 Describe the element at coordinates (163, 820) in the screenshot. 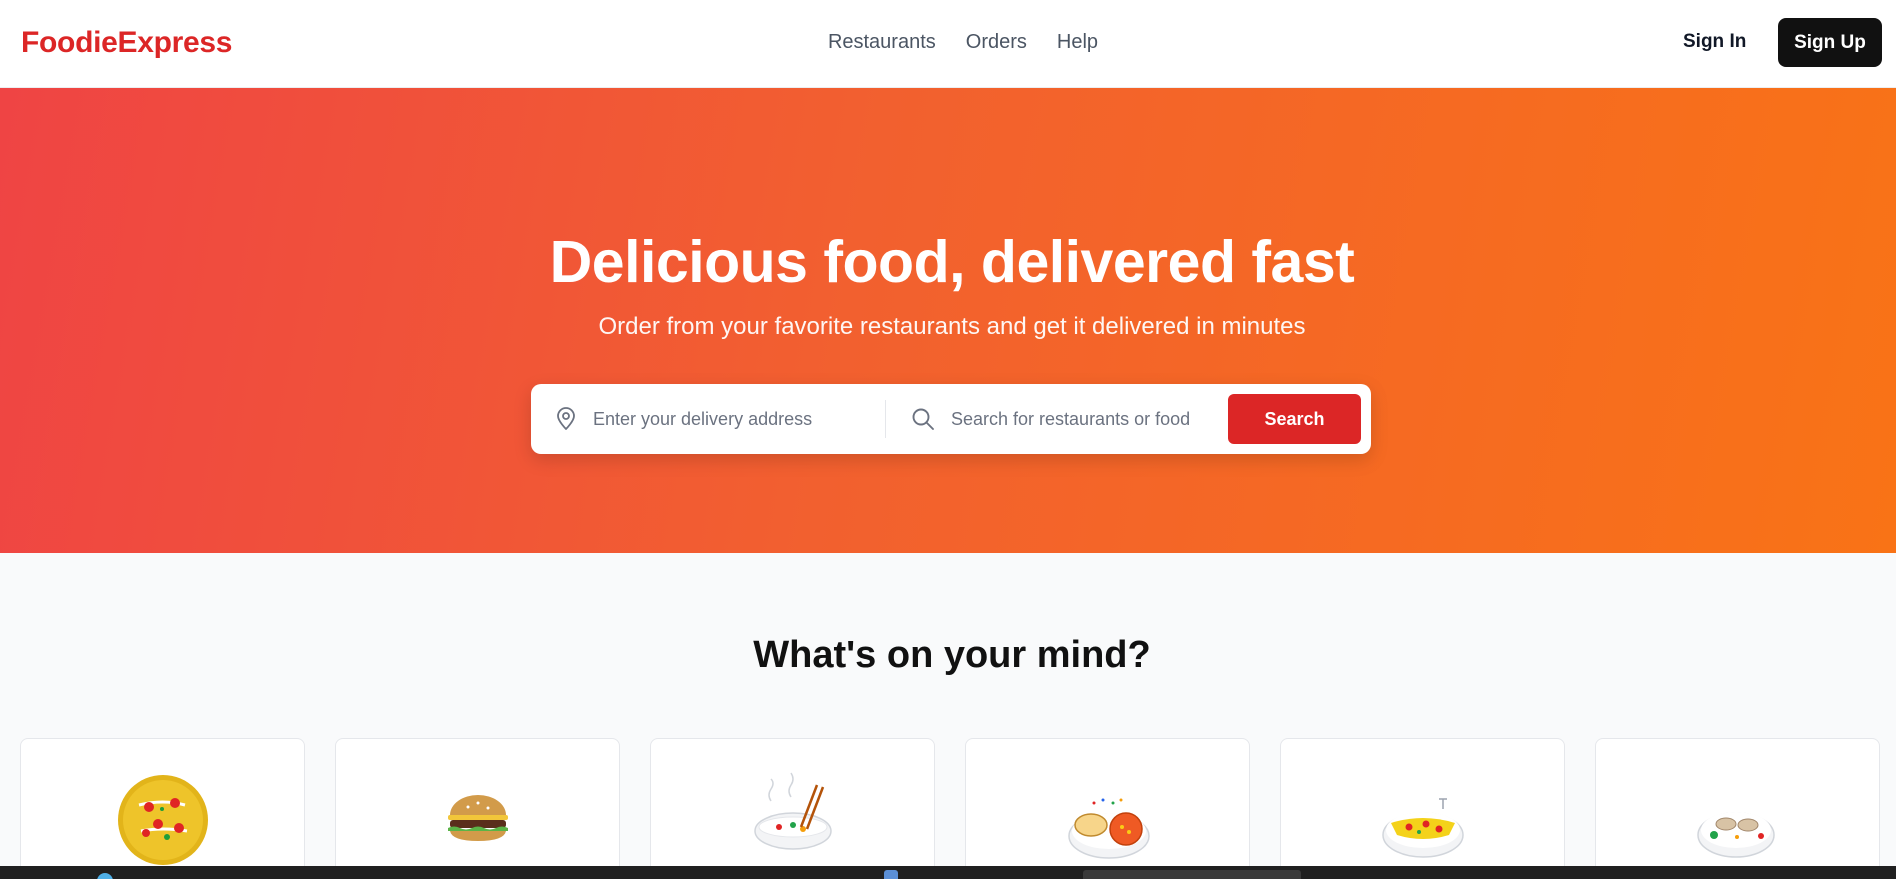

I see `pizza-icon` at that location.